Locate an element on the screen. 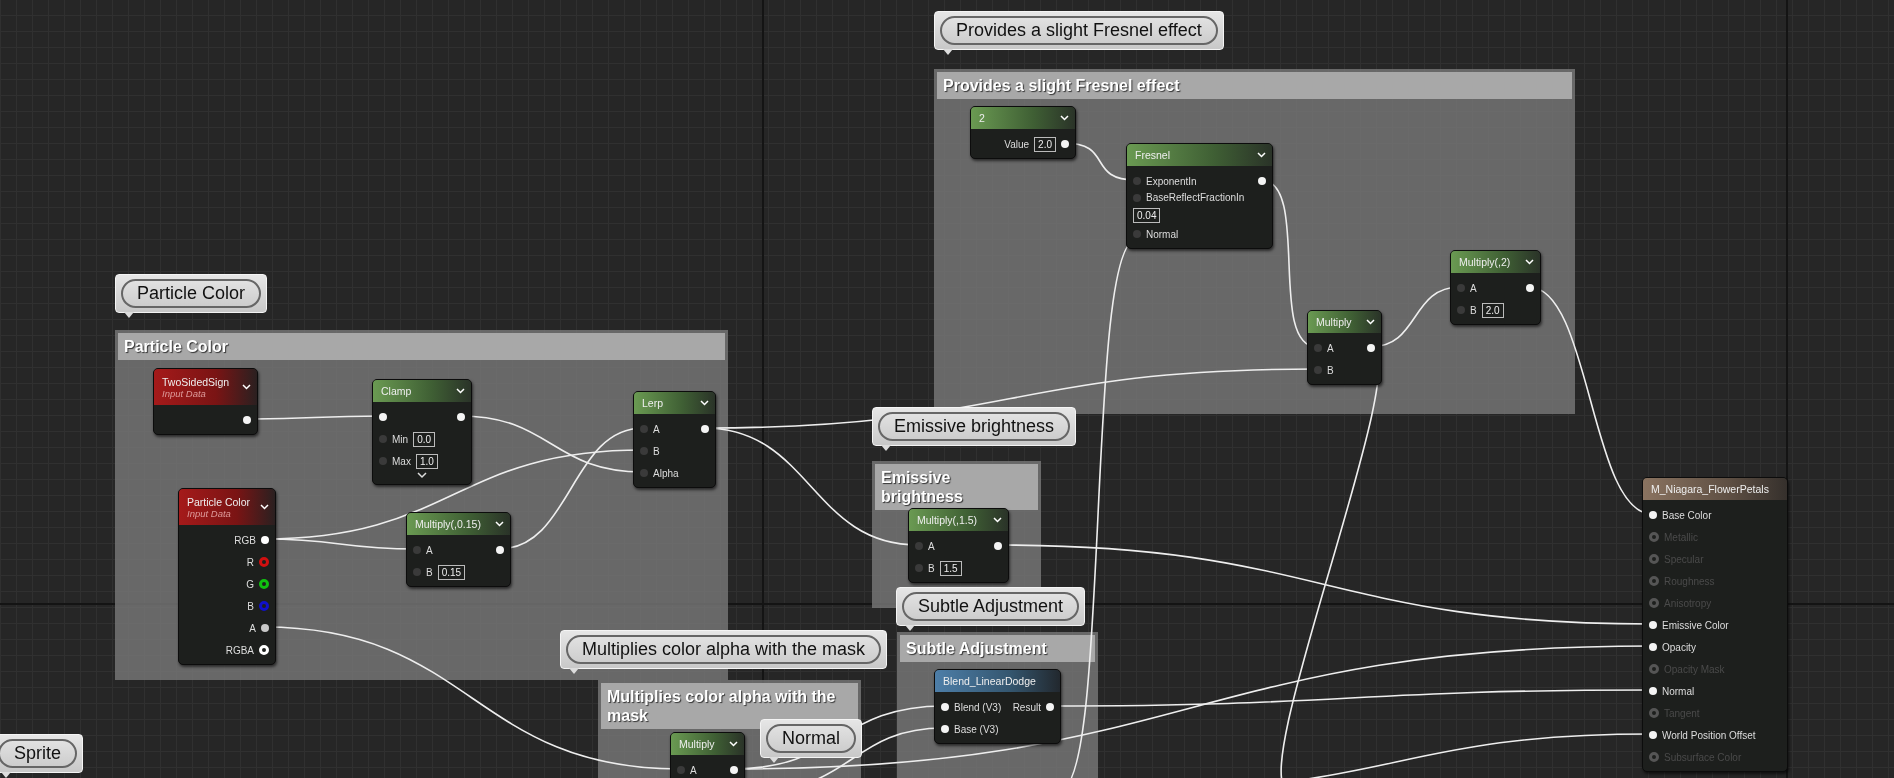 Image resolution: width=1894 pixels, height=778 pixels. pin-label: Alpha is located at coordinates (666, 473).